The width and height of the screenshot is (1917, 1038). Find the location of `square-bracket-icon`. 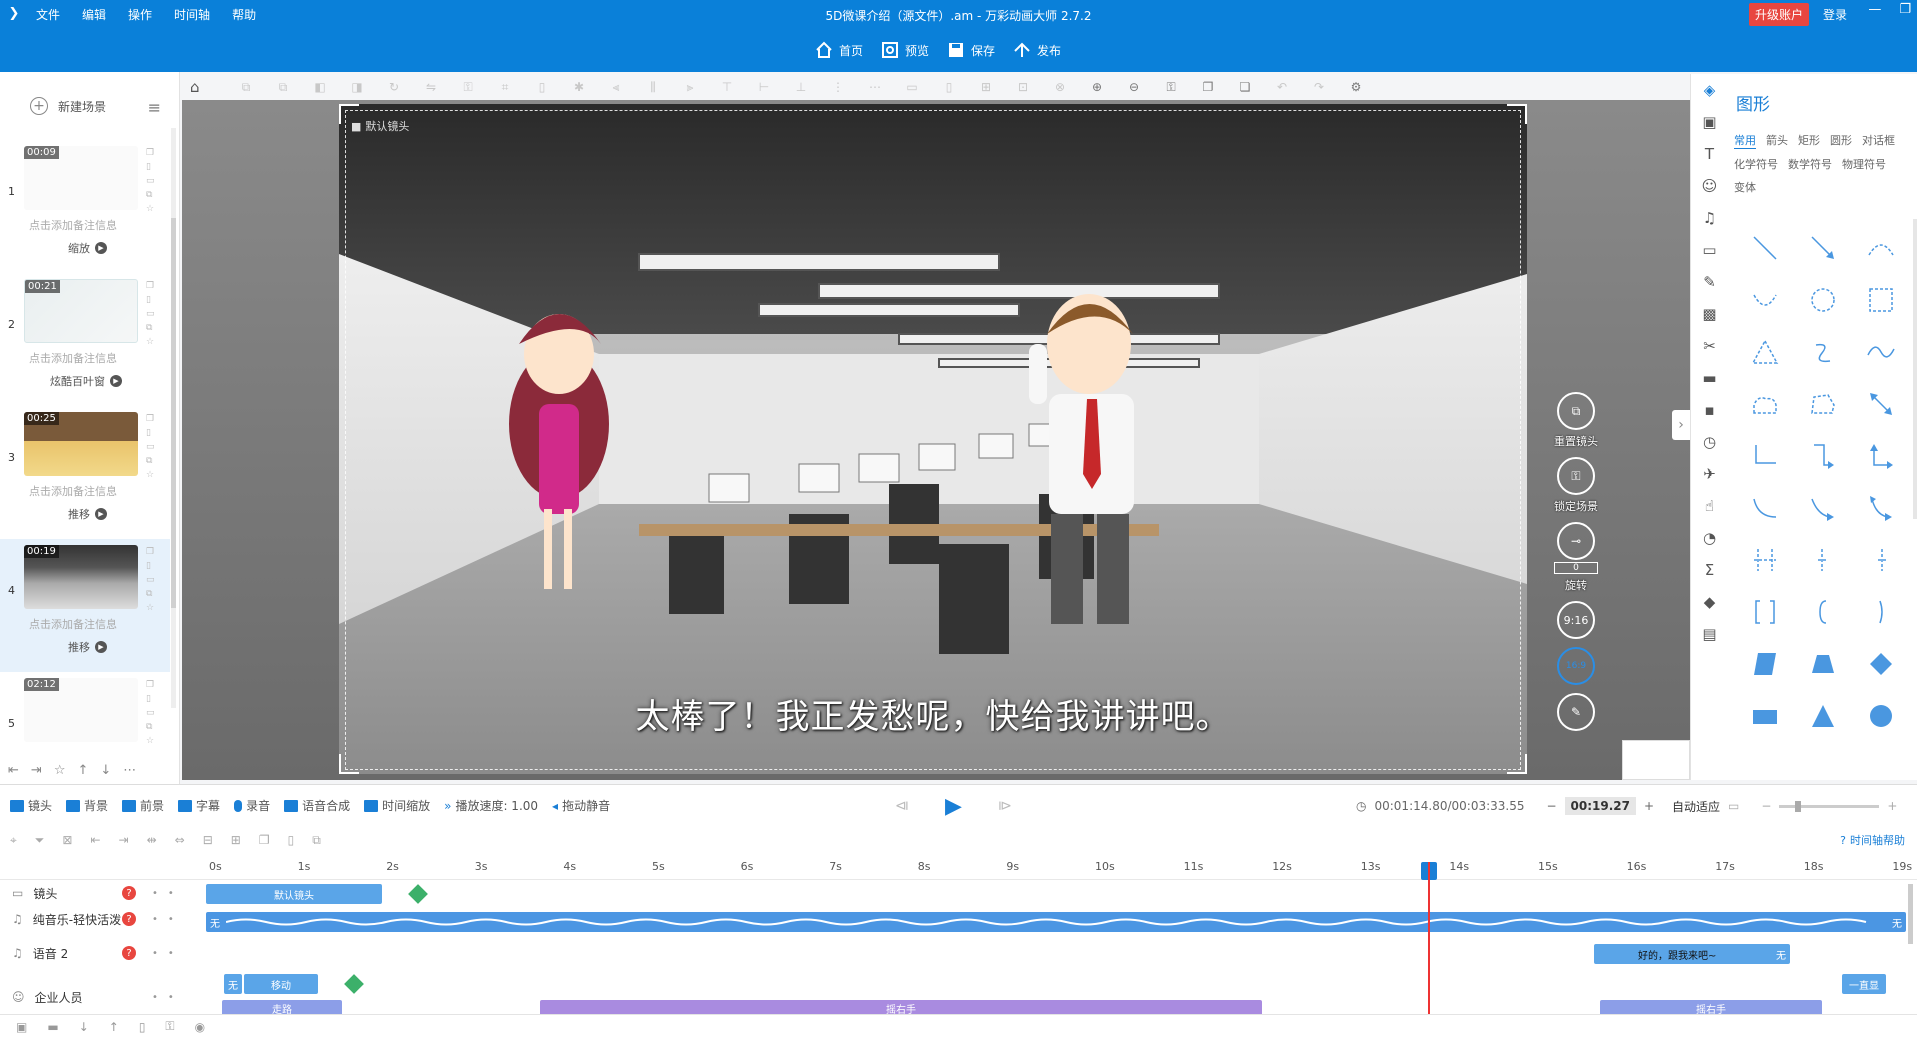

square-bracket-icon is located at coordinates (1765, 612).